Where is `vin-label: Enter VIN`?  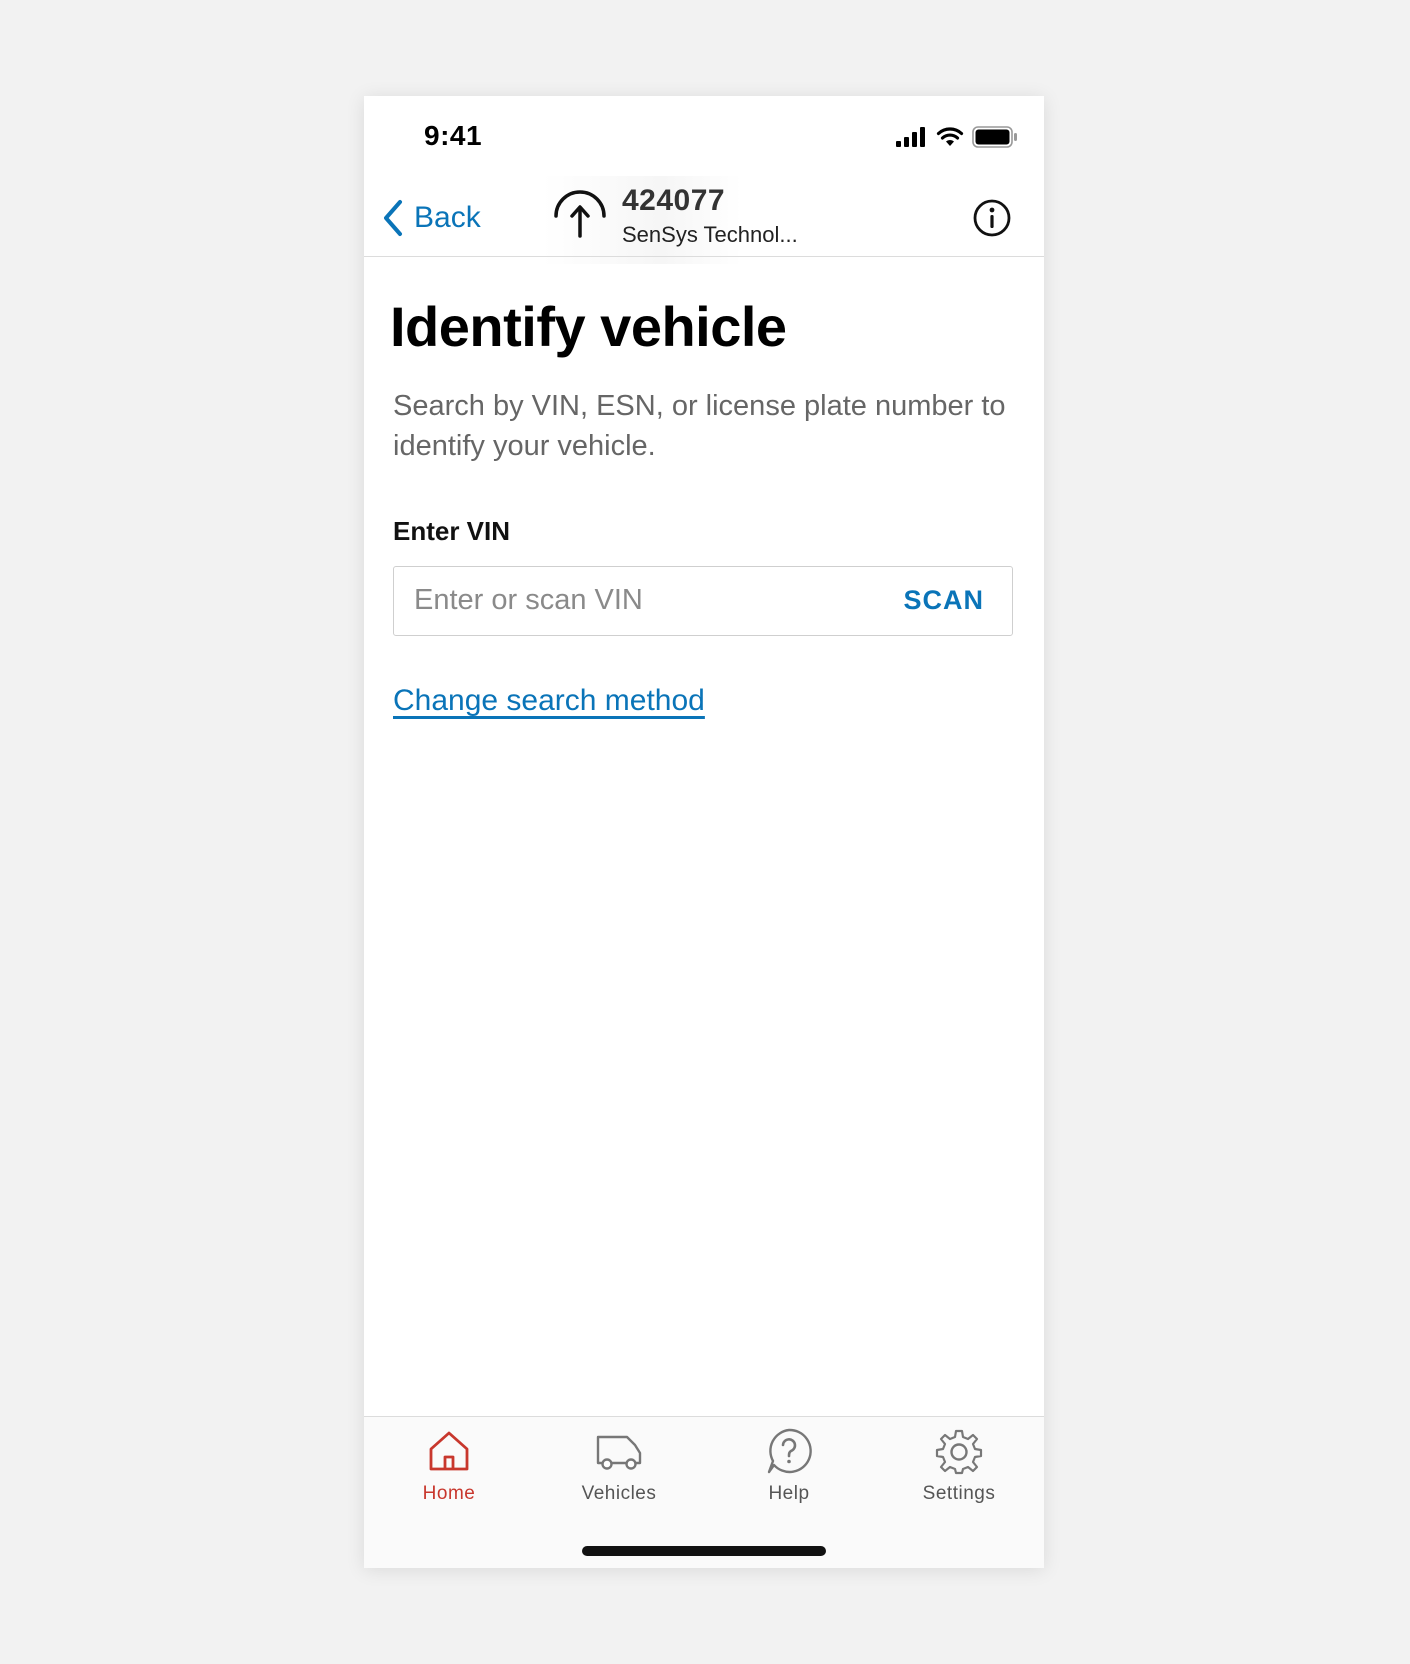
vin-label: Enter VIN is located at coordinates (452, 531).